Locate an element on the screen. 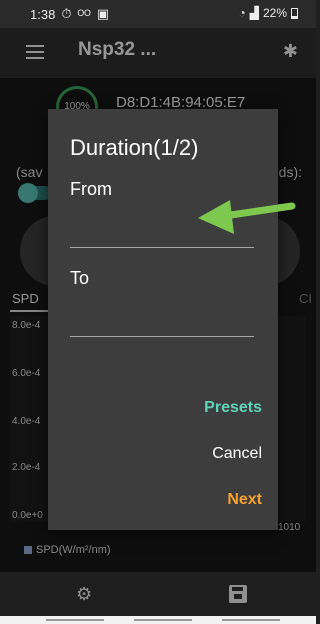  to-input is located at coordinates (162, 323).